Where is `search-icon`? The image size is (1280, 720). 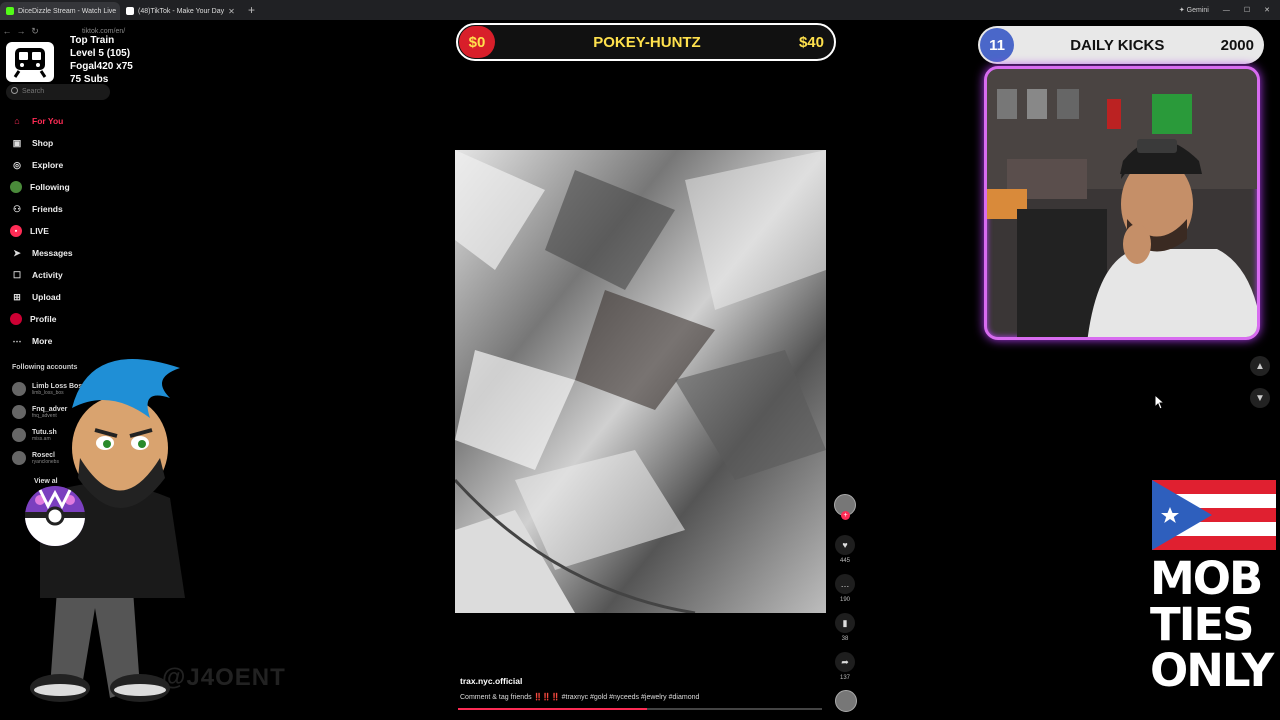 search-icon is located at coordinates (14, 90).